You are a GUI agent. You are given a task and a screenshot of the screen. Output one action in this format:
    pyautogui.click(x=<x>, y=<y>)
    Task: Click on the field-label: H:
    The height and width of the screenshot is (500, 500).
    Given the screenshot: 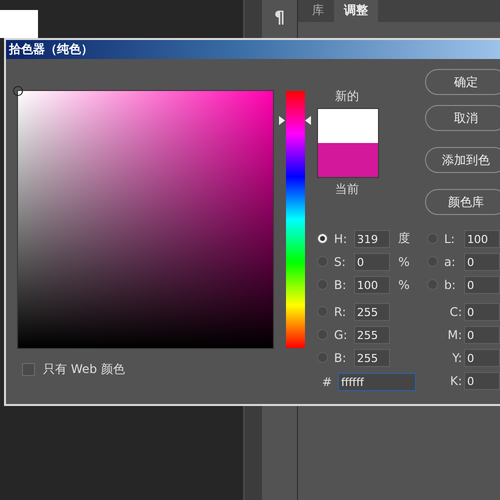 What is the action you would take?
    pyautogui.click(x=341, y=239)
    